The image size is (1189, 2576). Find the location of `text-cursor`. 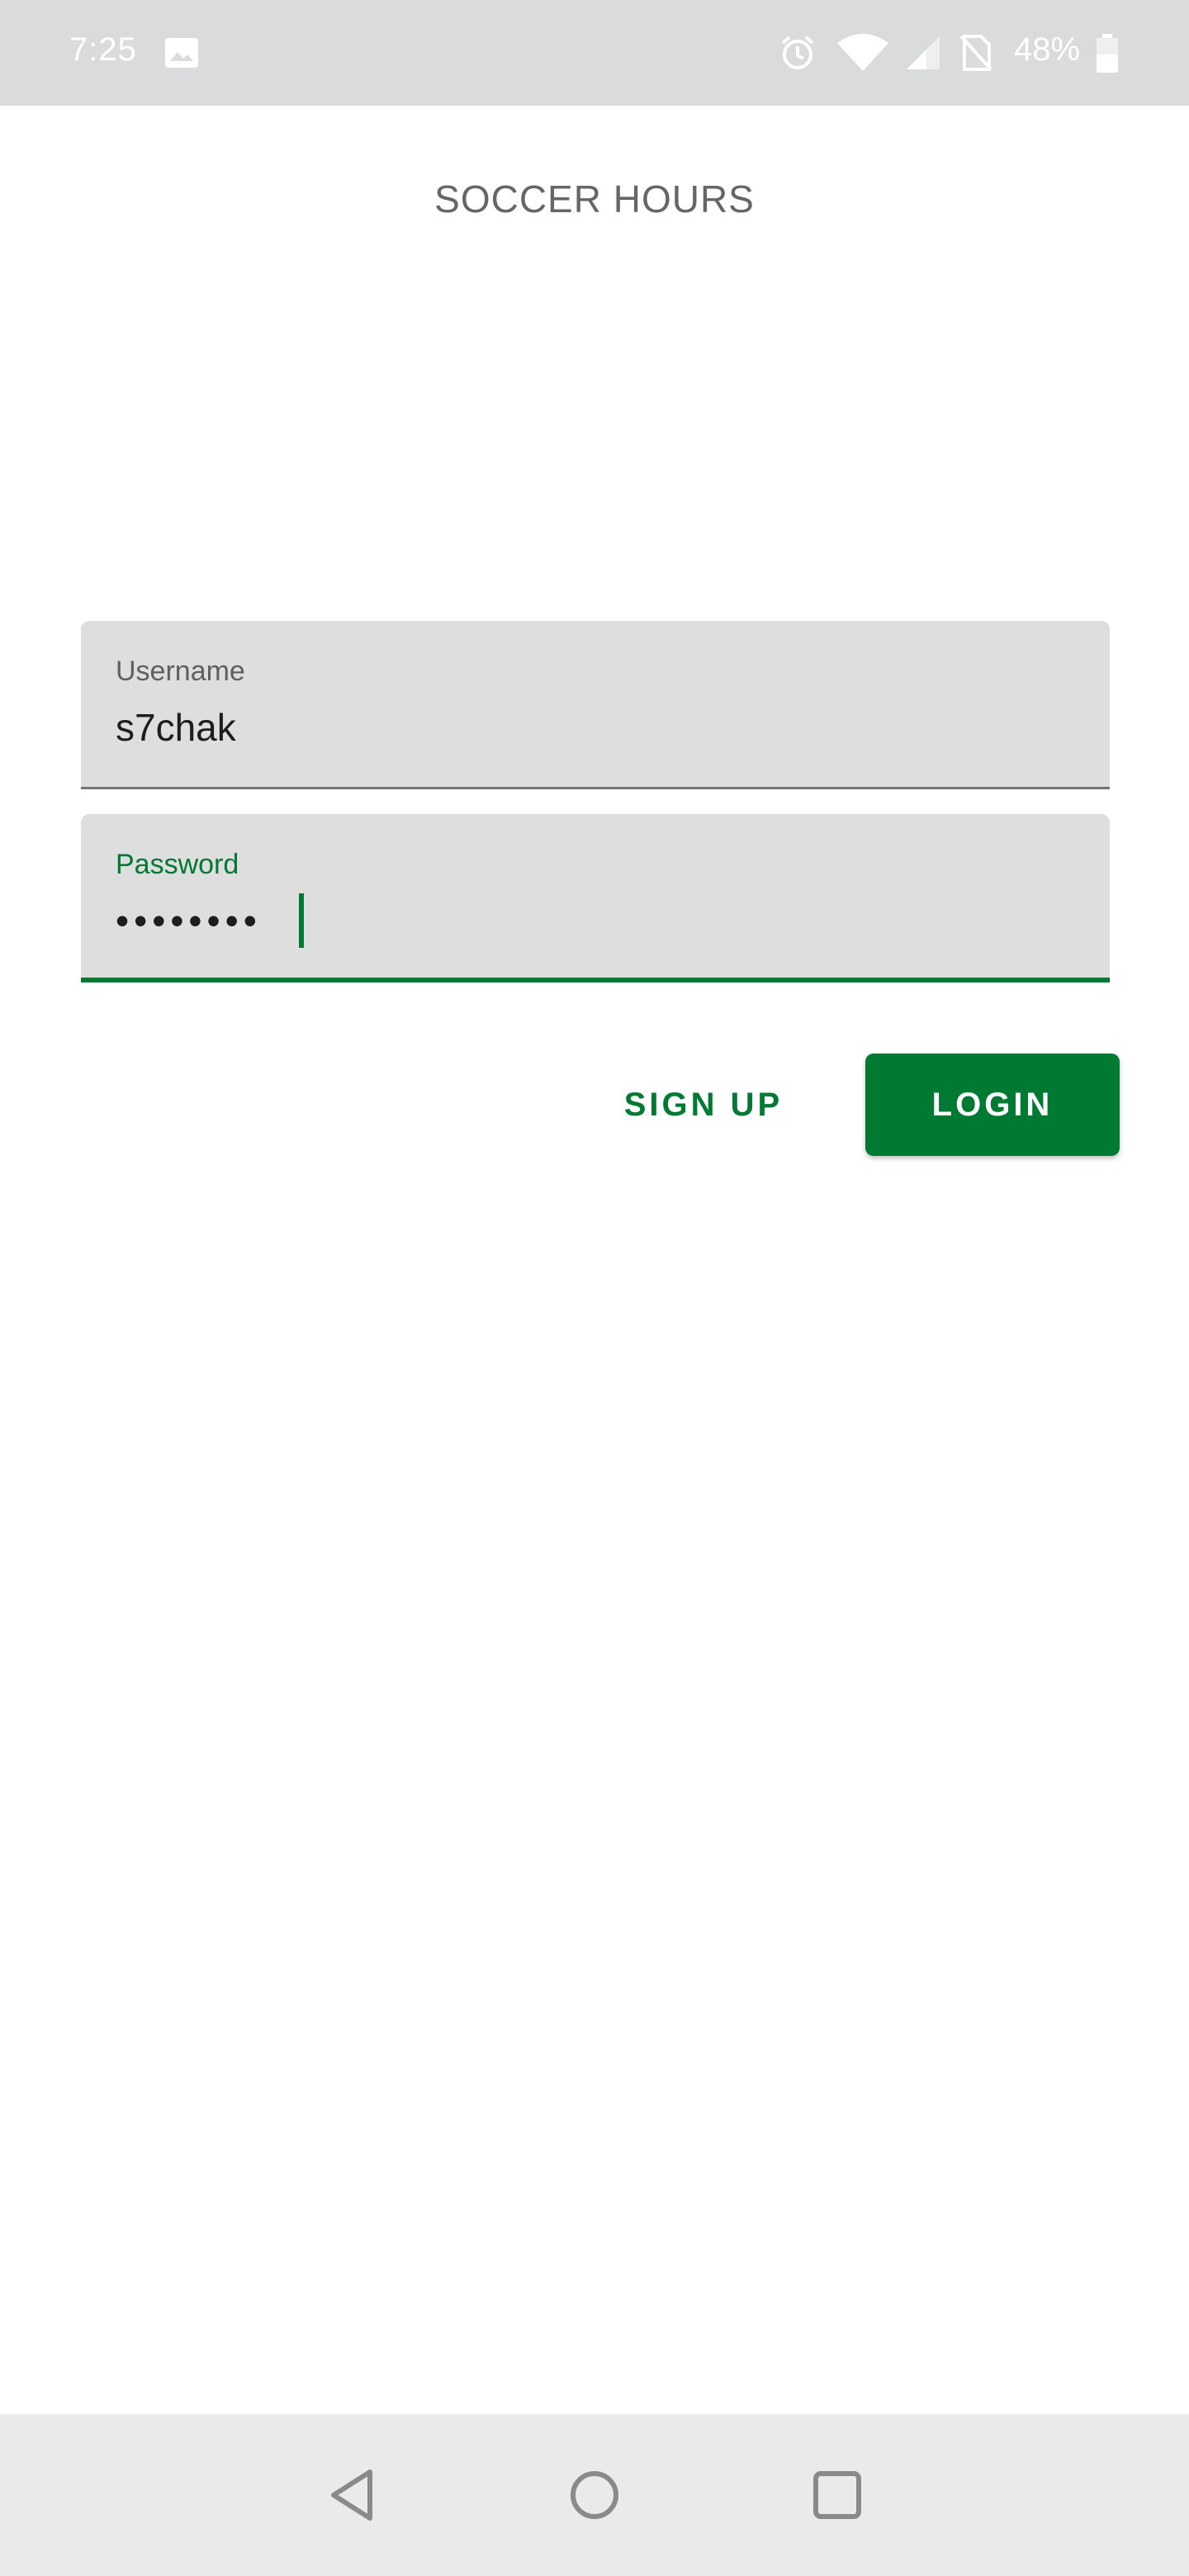

text-cursor is located at coordinates (301, 920).